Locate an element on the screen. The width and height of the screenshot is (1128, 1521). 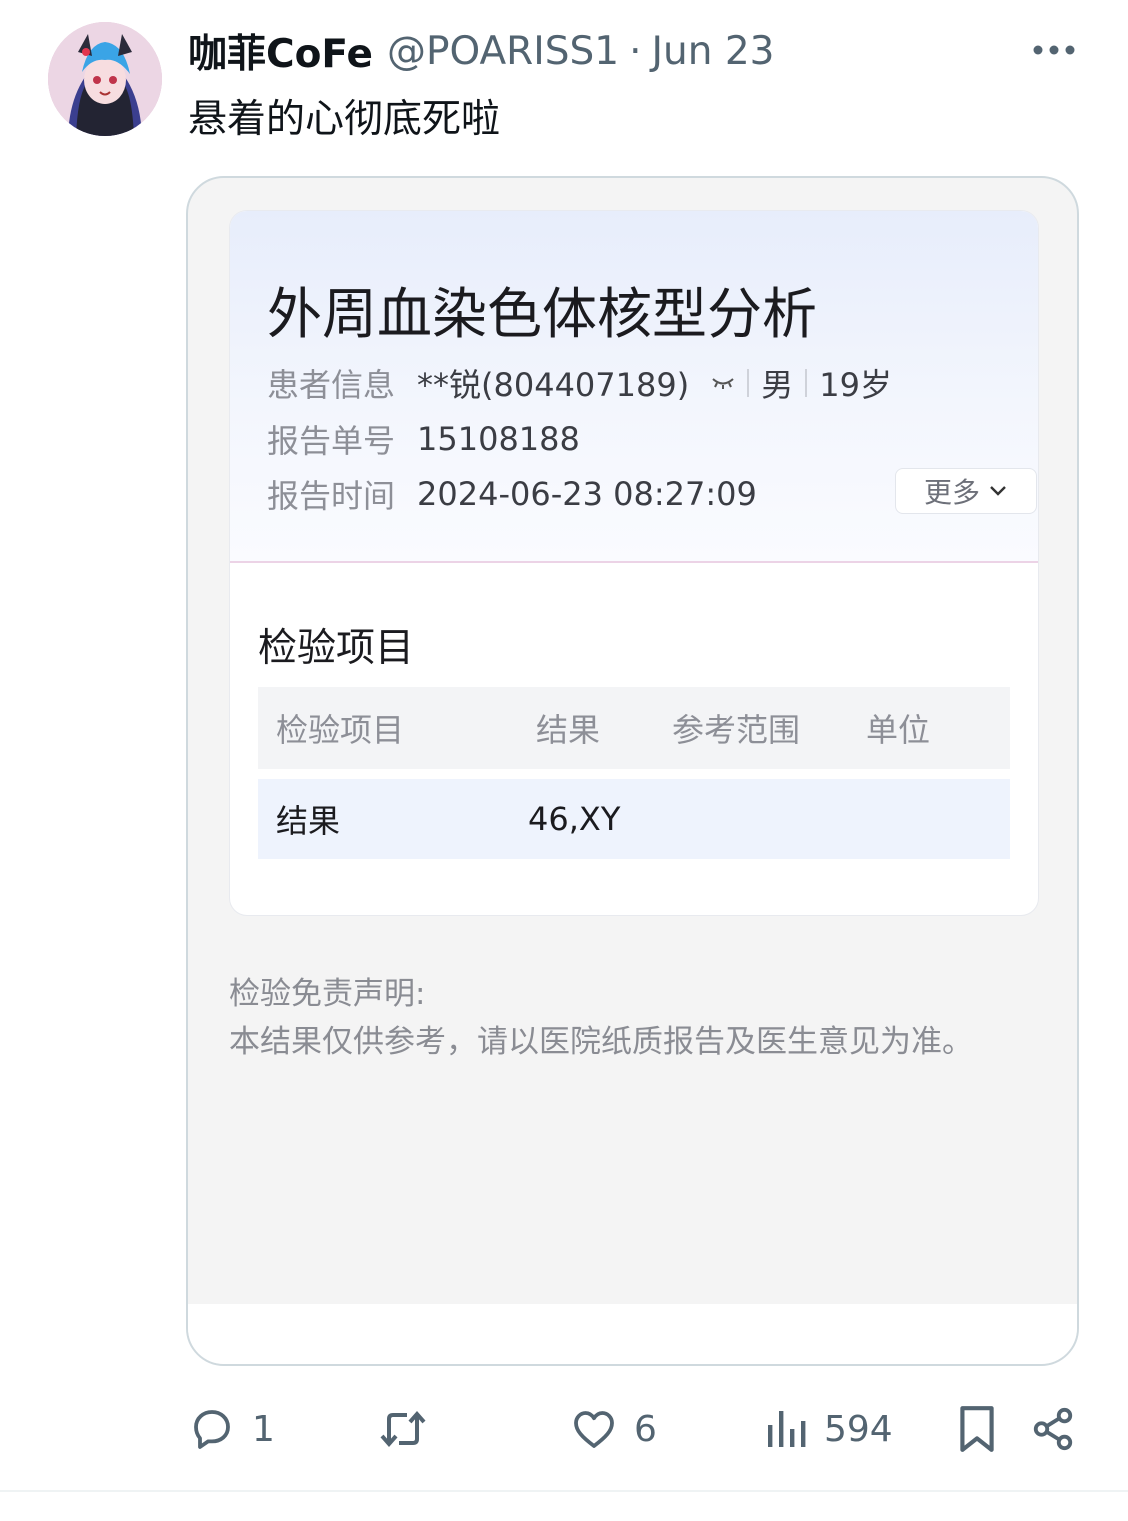
views-button: 594 is located at coordinates (828, 1429).